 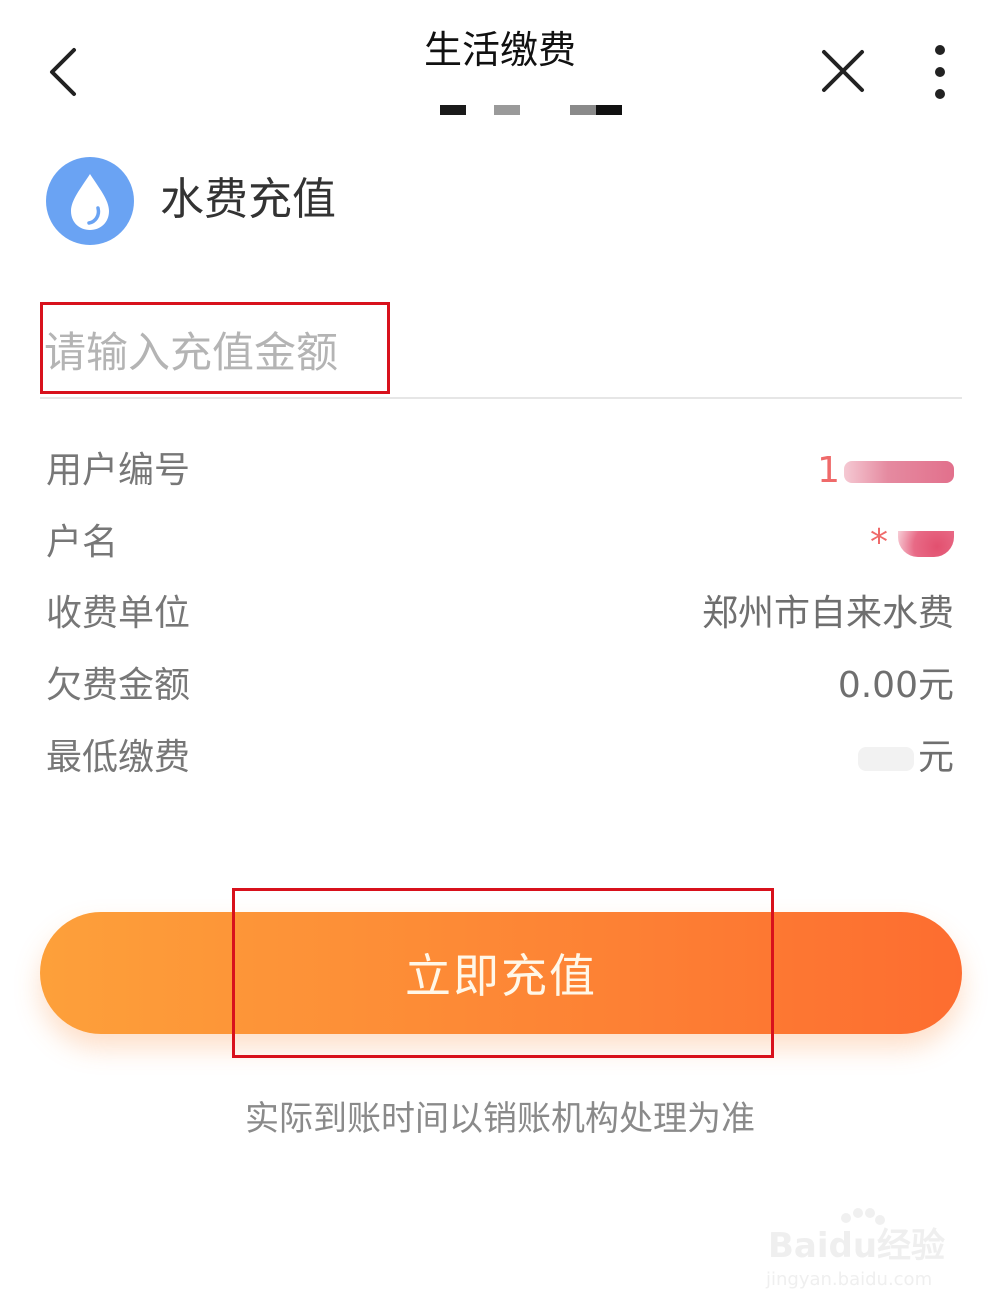 I want to click on input-divider, so click(x=501, y=398).